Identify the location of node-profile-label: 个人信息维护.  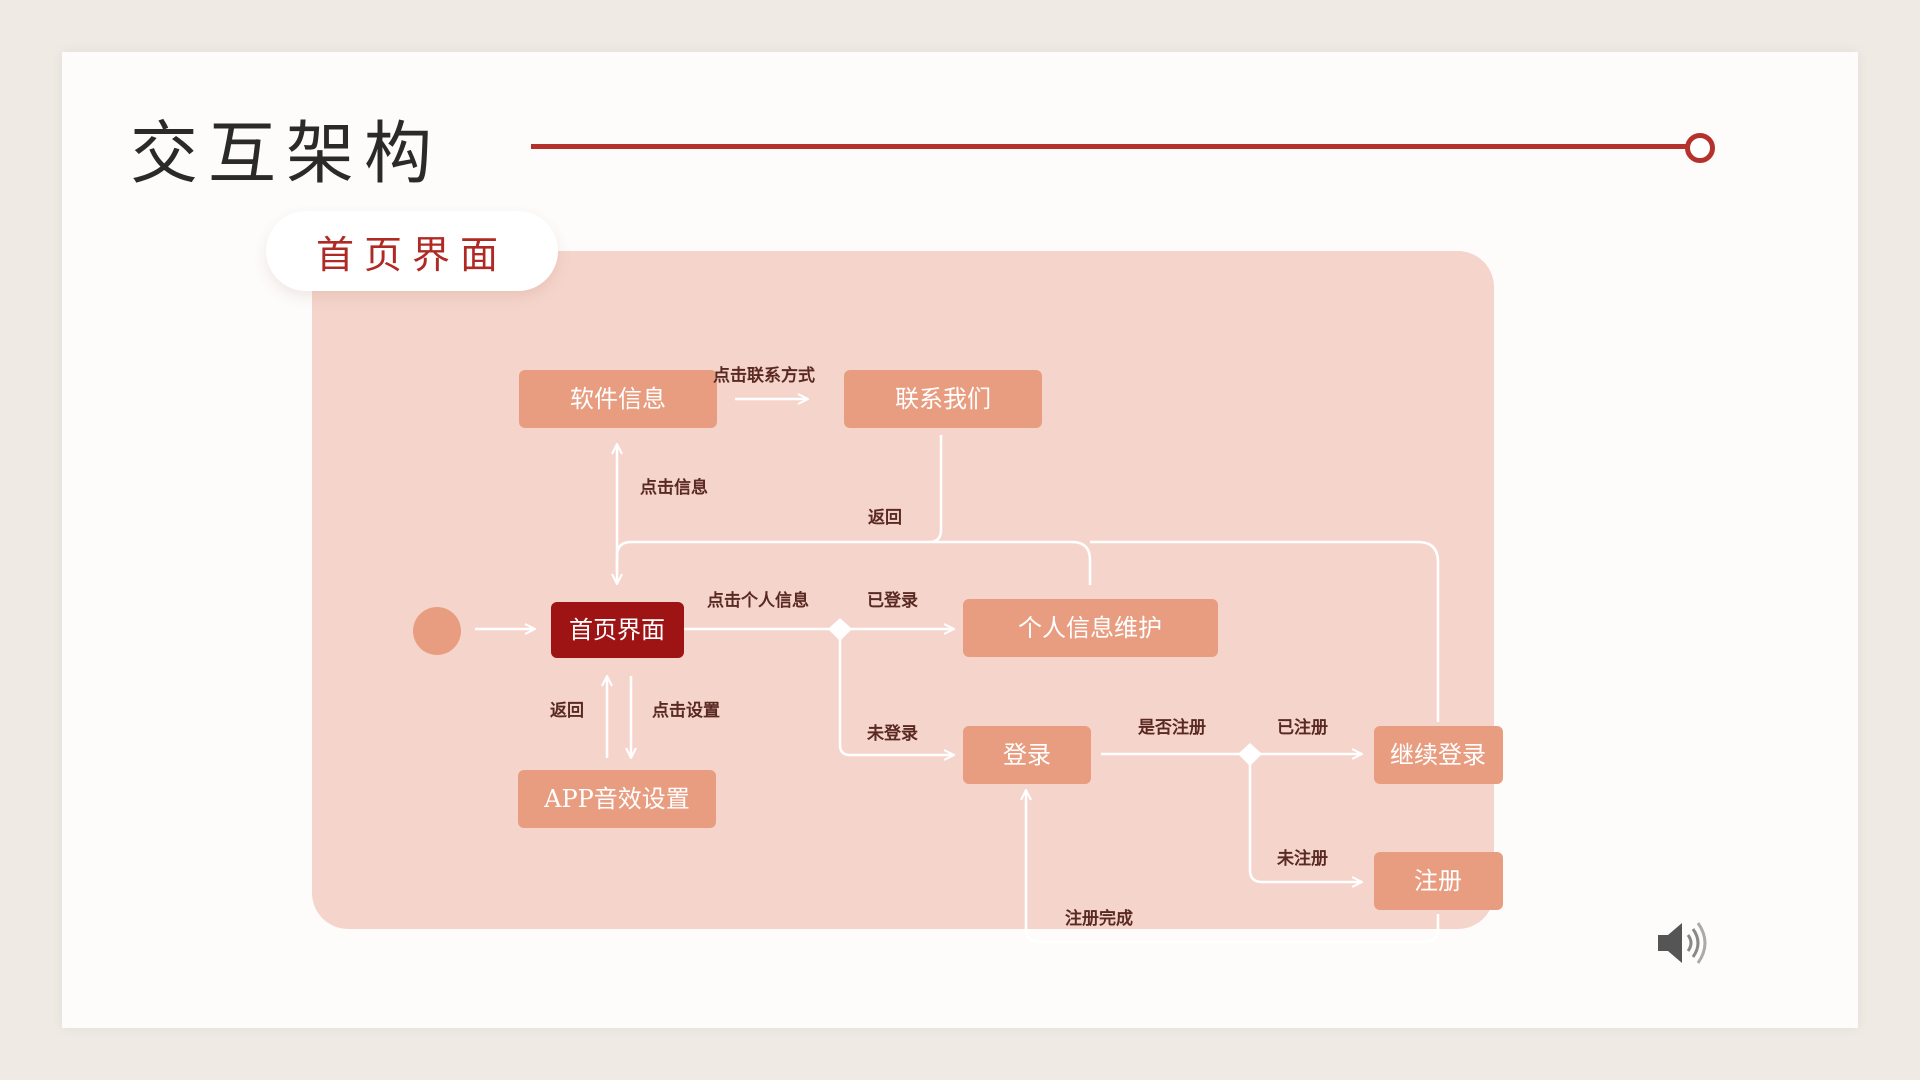
(1090, 628).